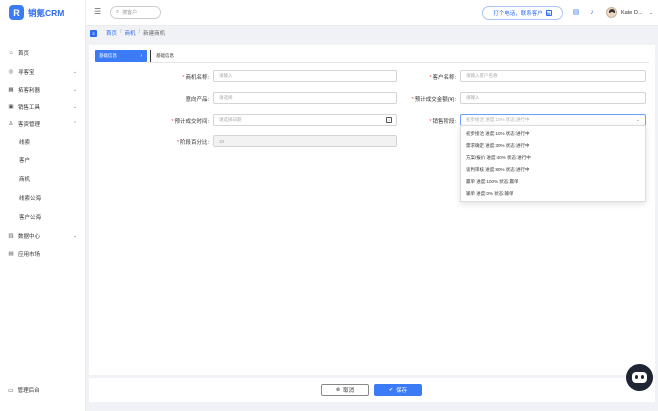 The image size is (658, 411). Describe the element at coordinates (11, 53) in the screenshot. I see `home-icon: ⌂` at that location.